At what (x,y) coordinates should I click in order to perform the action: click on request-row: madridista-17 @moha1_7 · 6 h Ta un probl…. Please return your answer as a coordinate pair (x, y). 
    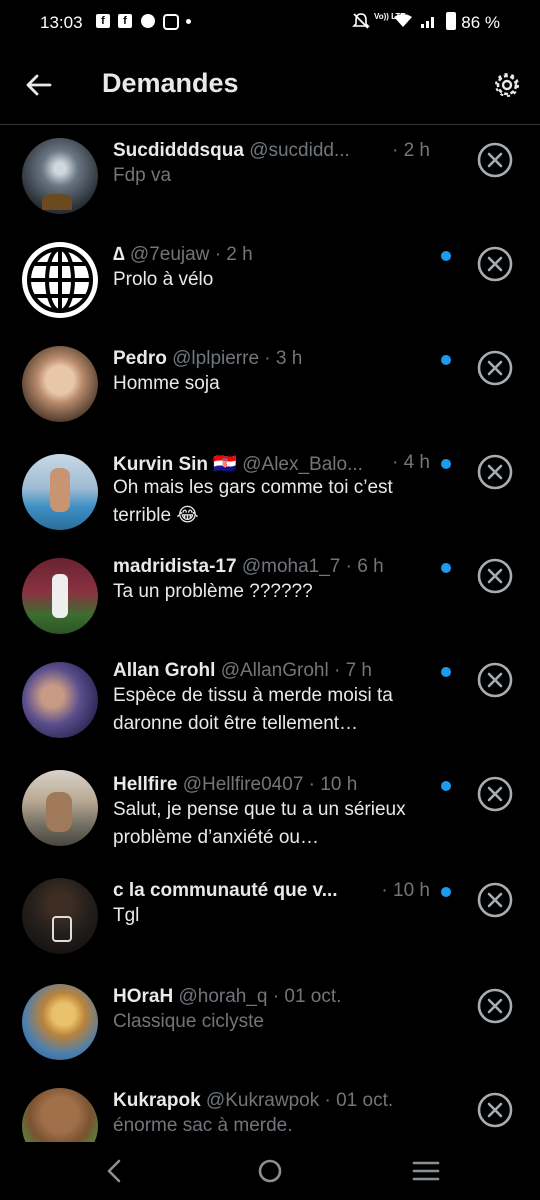
    Looking at the image, I should click on (270, 592).